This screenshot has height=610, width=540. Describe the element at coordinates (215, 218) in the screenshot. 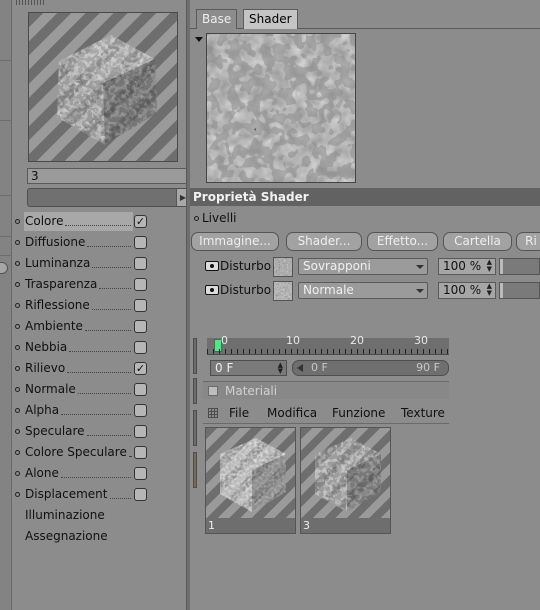

I see `layers-label: Livelli` at that location.